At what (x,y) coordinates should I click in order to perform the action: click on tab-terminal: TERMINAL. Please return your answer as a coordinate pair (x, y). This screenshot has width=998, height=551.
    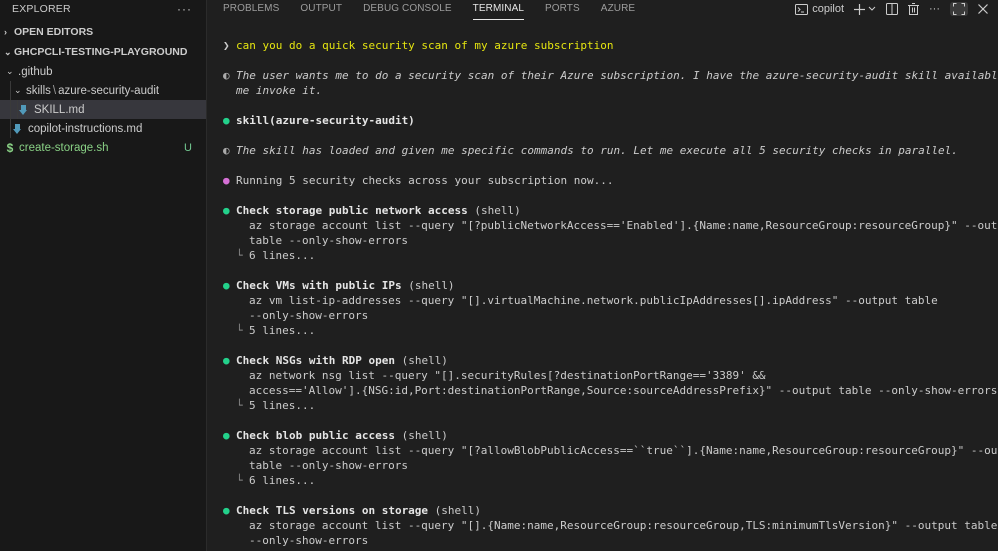
    Looking at the image, I should click on (498, 10).